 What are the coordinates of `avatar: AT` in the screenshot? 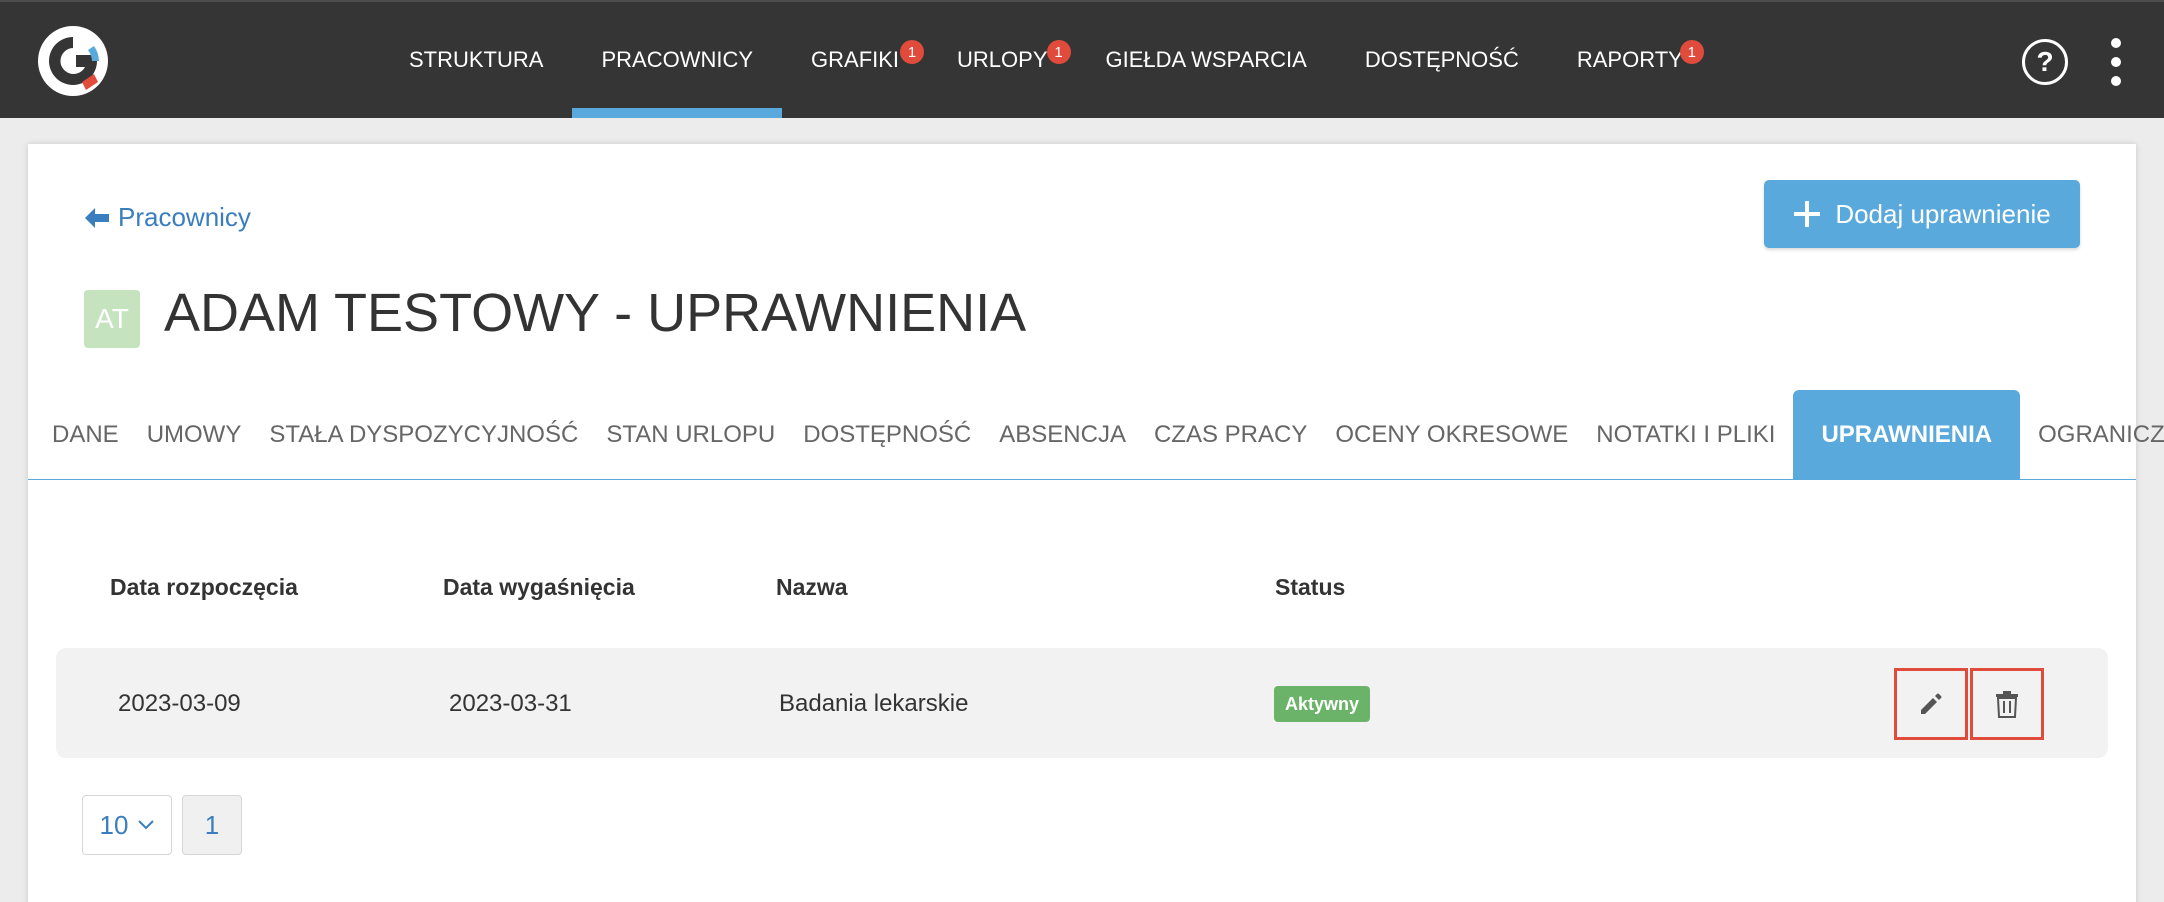 It's located at (112, 319).